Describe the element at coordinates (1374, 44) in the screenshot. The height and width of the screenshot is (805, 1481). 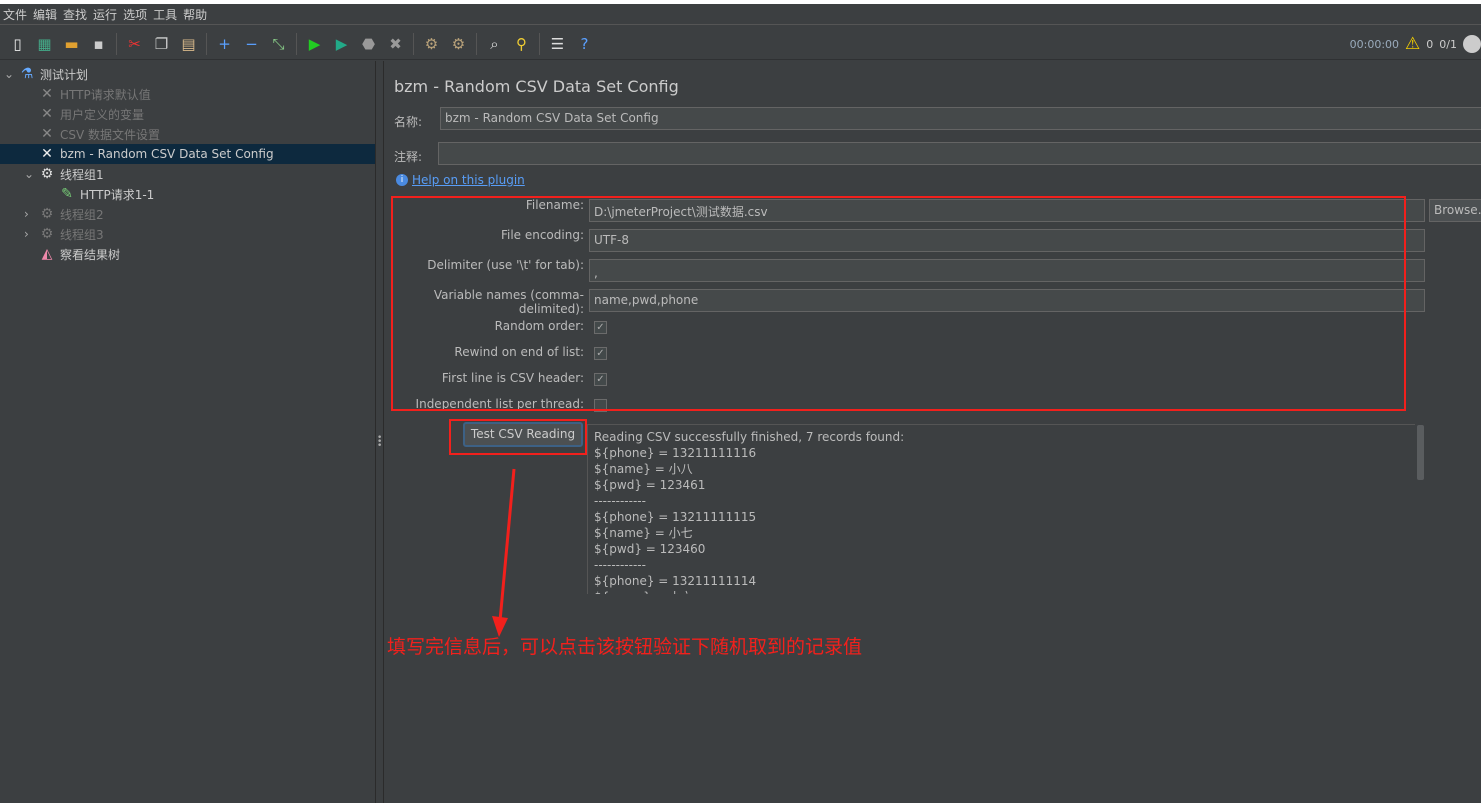
I see `elapsed-timer: 00:00:00` at that location.